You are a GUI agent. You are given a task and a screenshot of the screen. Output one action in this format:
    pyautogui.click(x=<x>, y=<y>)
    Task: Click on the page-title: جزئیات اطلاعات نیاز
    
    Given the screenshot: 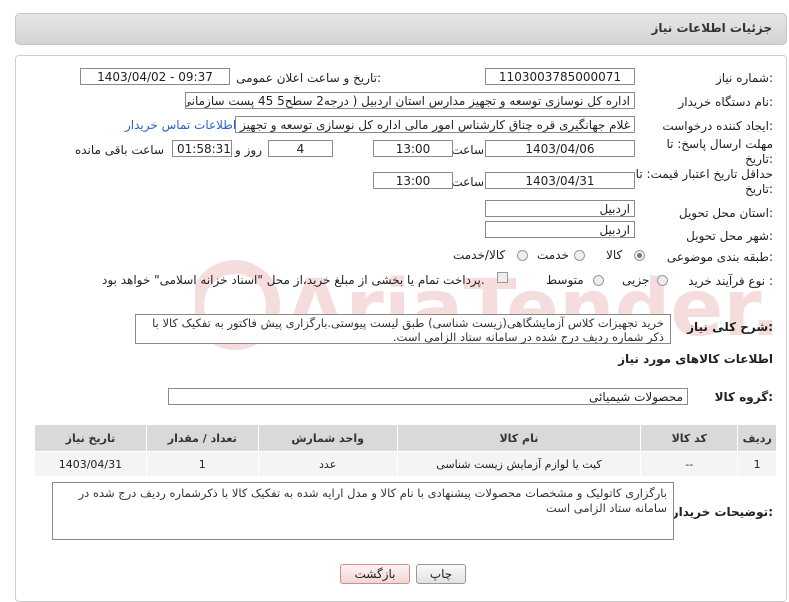 What is the action you would take?
    pyautogui.click(x=711, y=28)
    